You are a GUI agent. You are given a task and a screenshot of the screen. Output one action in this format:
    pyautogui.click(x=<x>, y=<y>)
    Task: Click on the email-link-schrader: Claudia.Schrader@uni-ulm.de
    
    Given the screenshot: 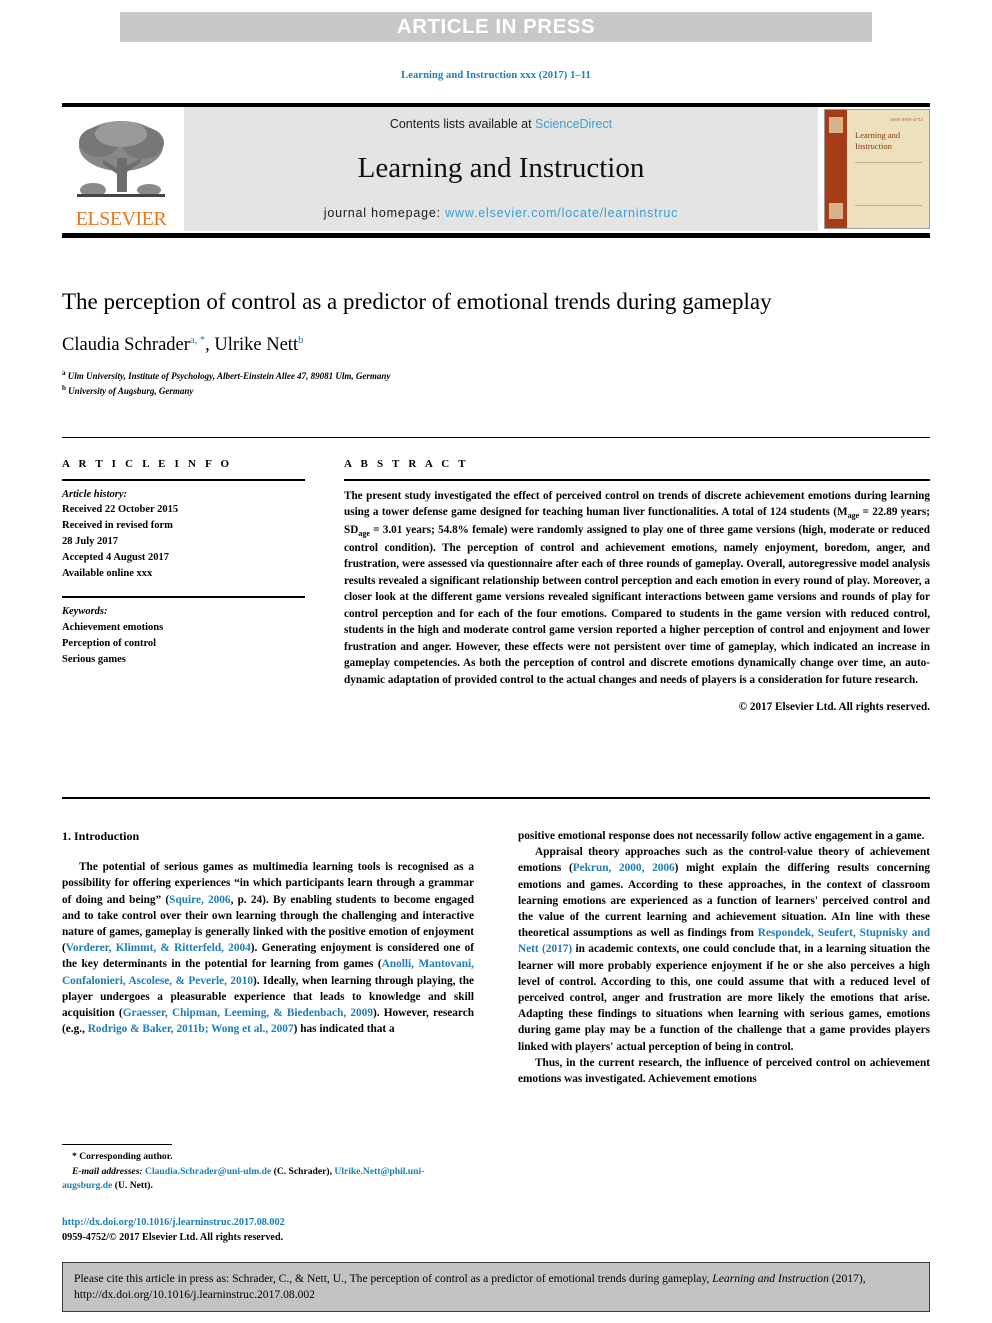 What is the action you would take?
    pyautogui.click(x=208, y=1171)
    